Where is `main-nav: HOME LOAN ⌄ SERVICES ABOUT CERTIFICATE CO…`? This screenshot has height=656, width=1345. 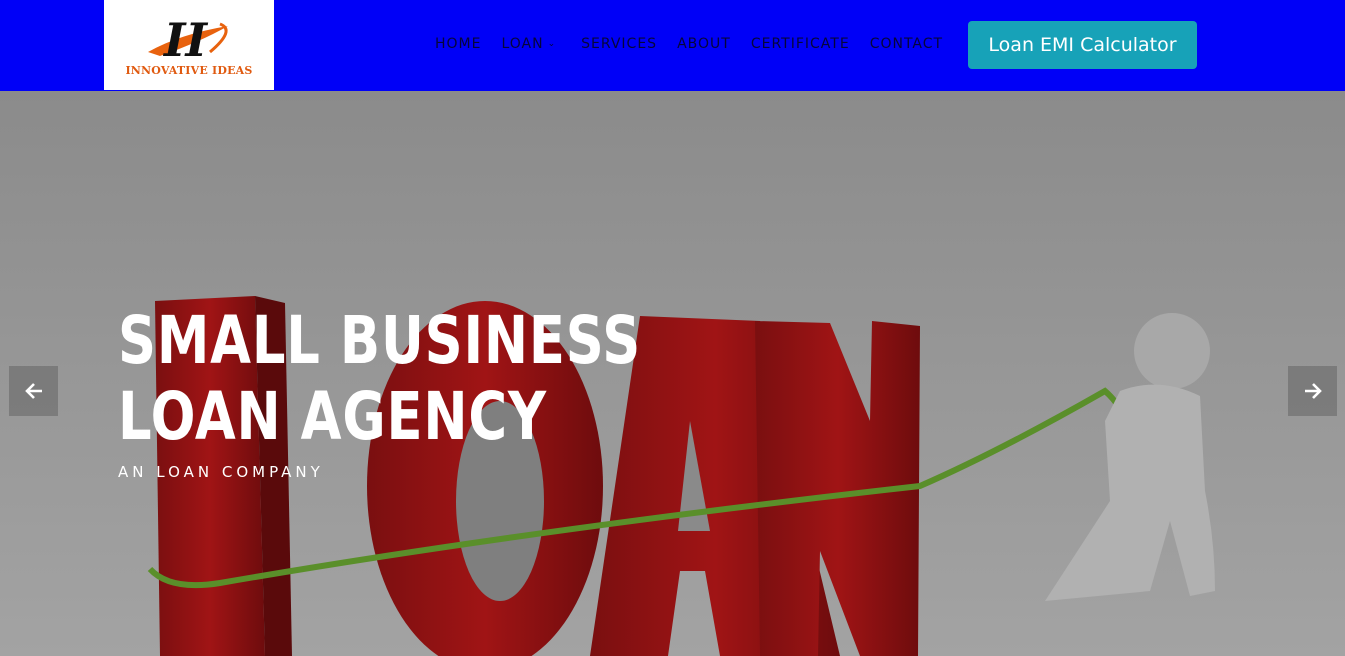
main-nav: HOME LOAN ⌄ SERVICES ABOUT CERTIFICATE CO… is located at coordinates (689, 45).